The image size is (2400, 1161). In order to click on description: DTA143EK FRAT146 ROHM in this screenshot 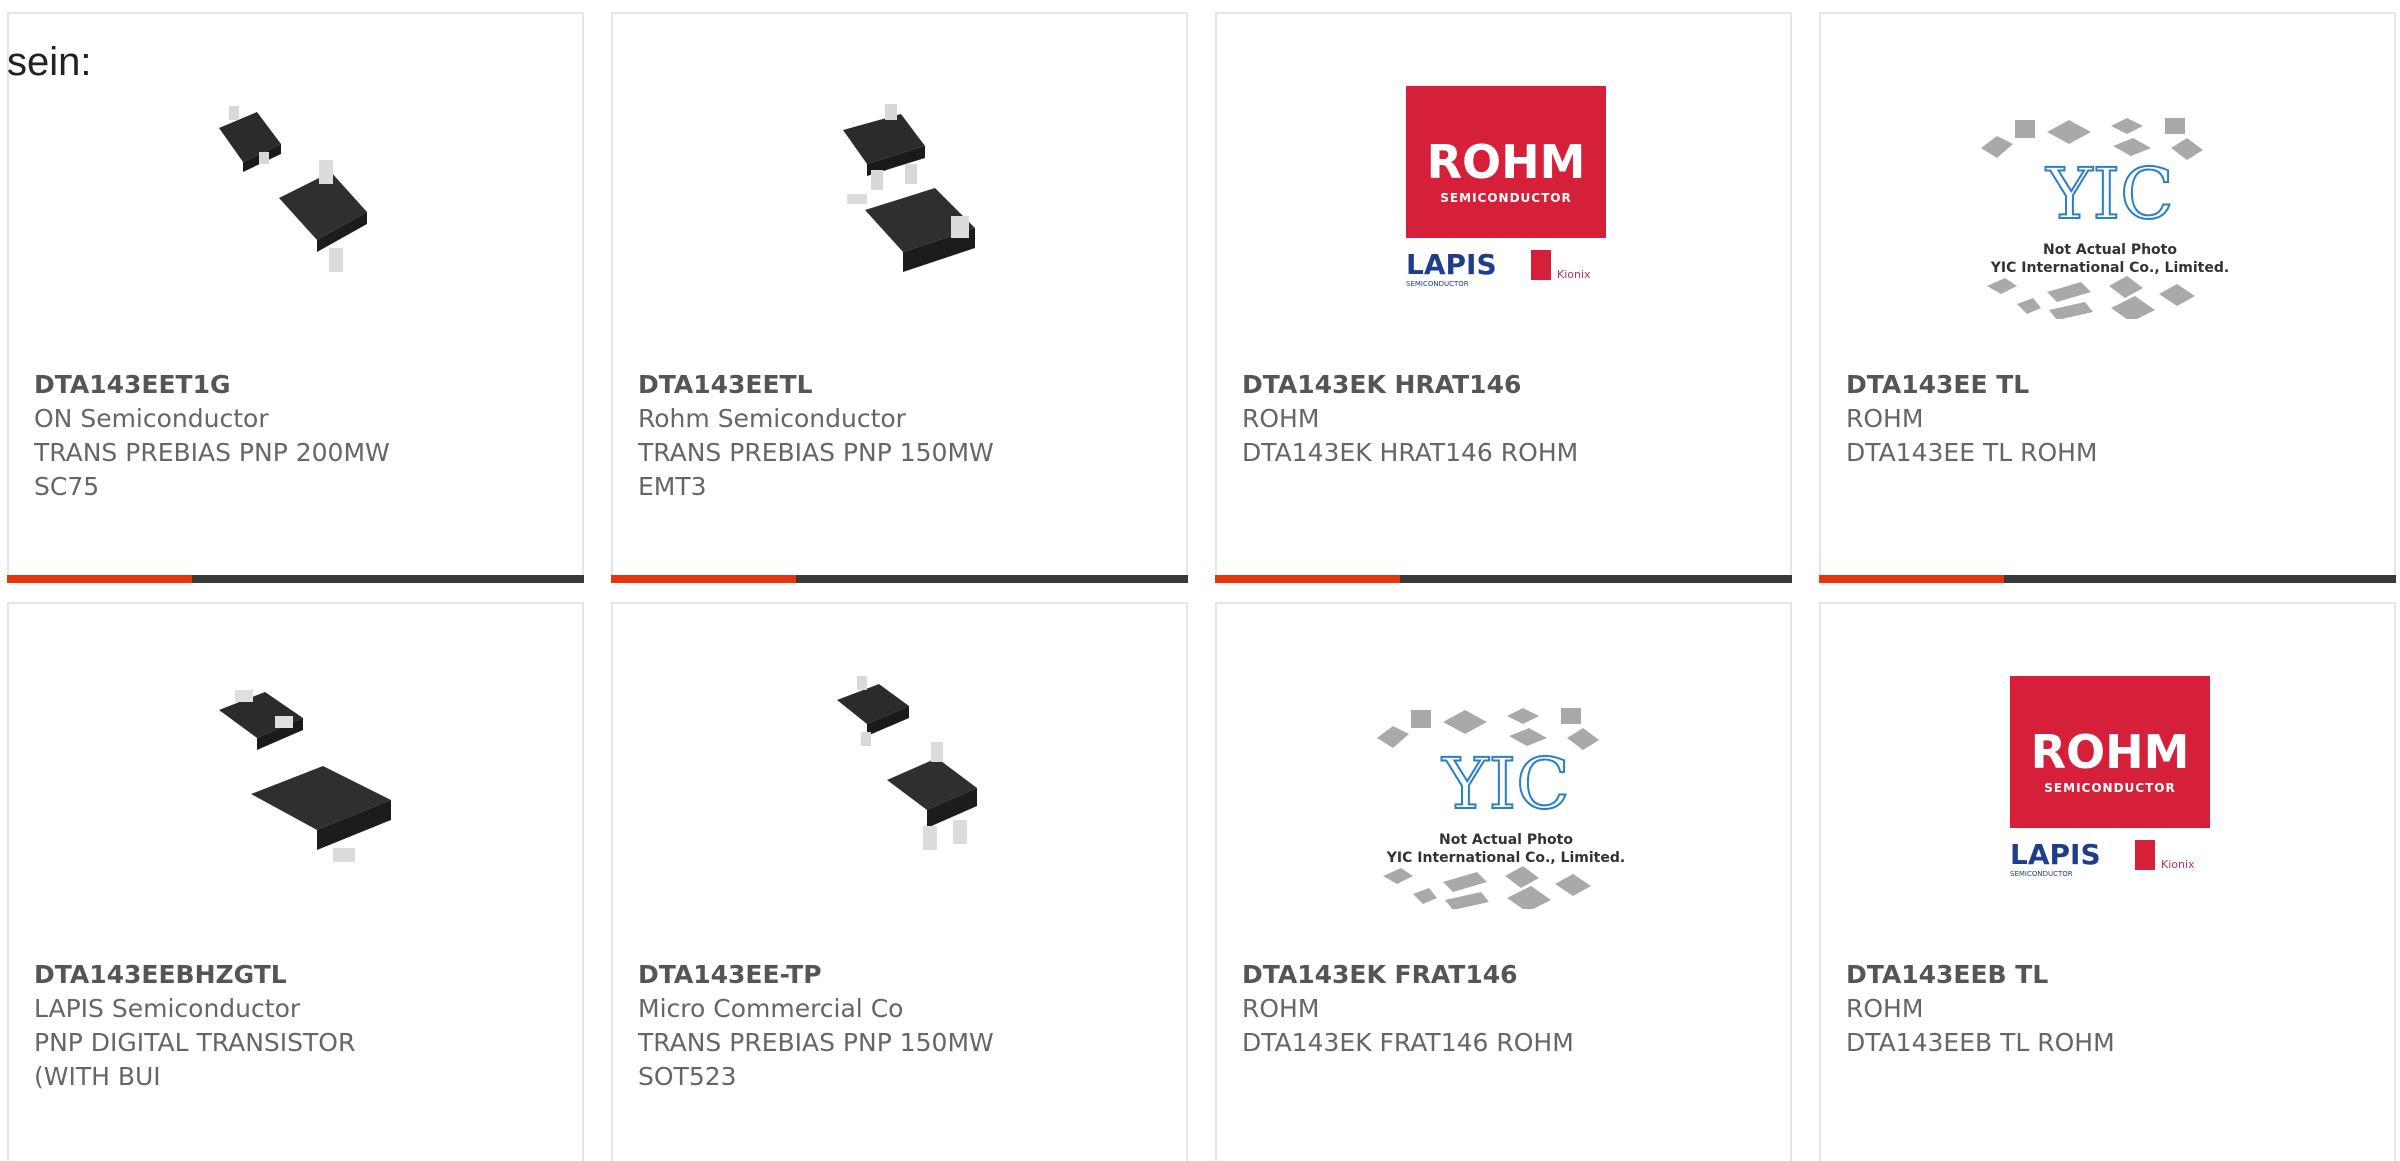, I will do `click(1408, 1042)`.